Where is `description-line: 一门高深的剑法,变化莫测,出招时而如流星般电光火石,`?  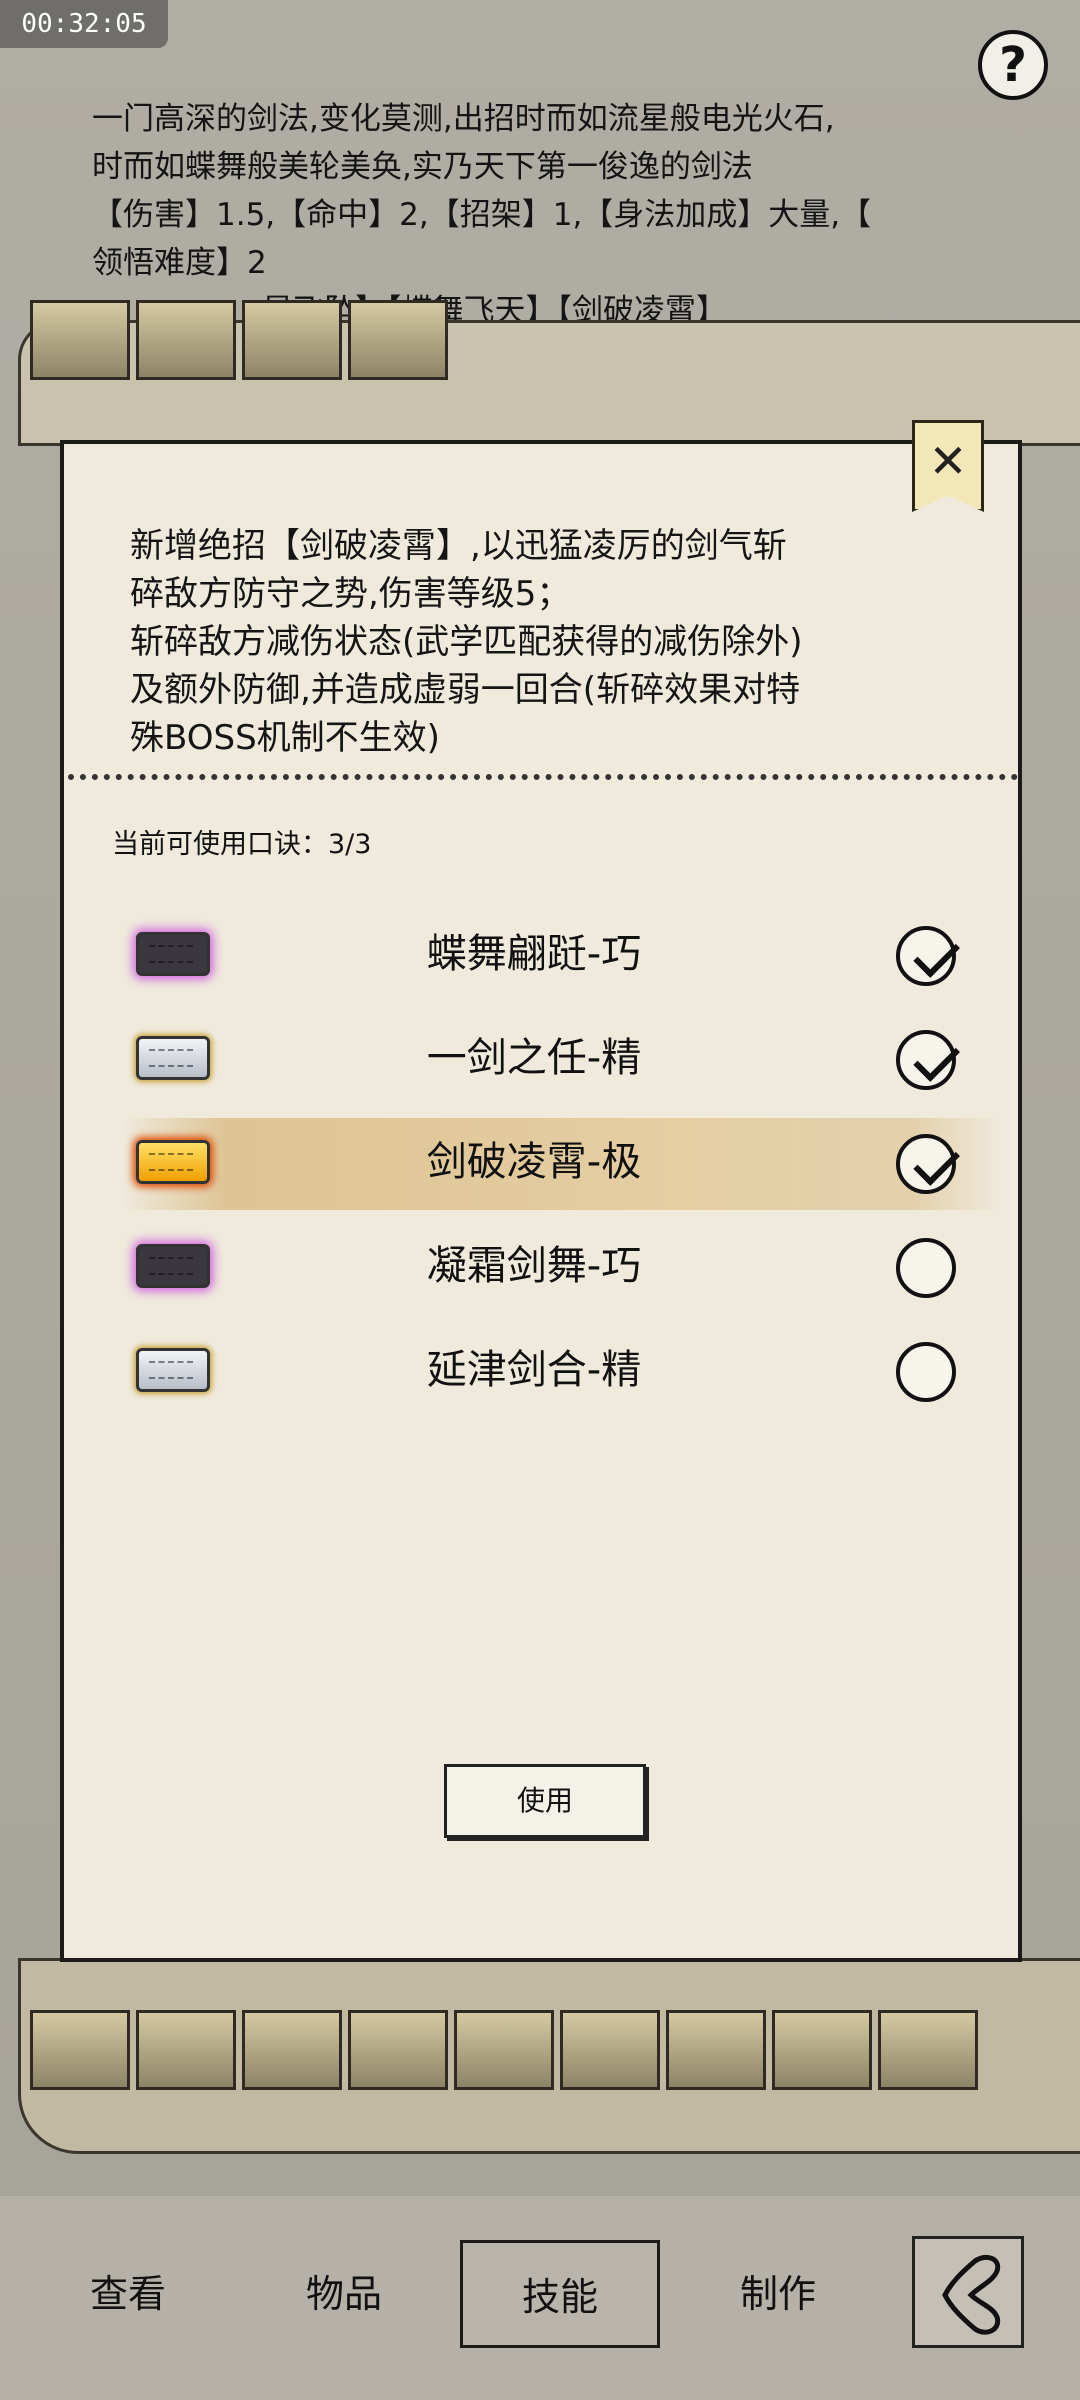
description-line: 一门高深的剑法,变化莫测,出招时而如流星般电光火石, is located at coordinates (463, 119).